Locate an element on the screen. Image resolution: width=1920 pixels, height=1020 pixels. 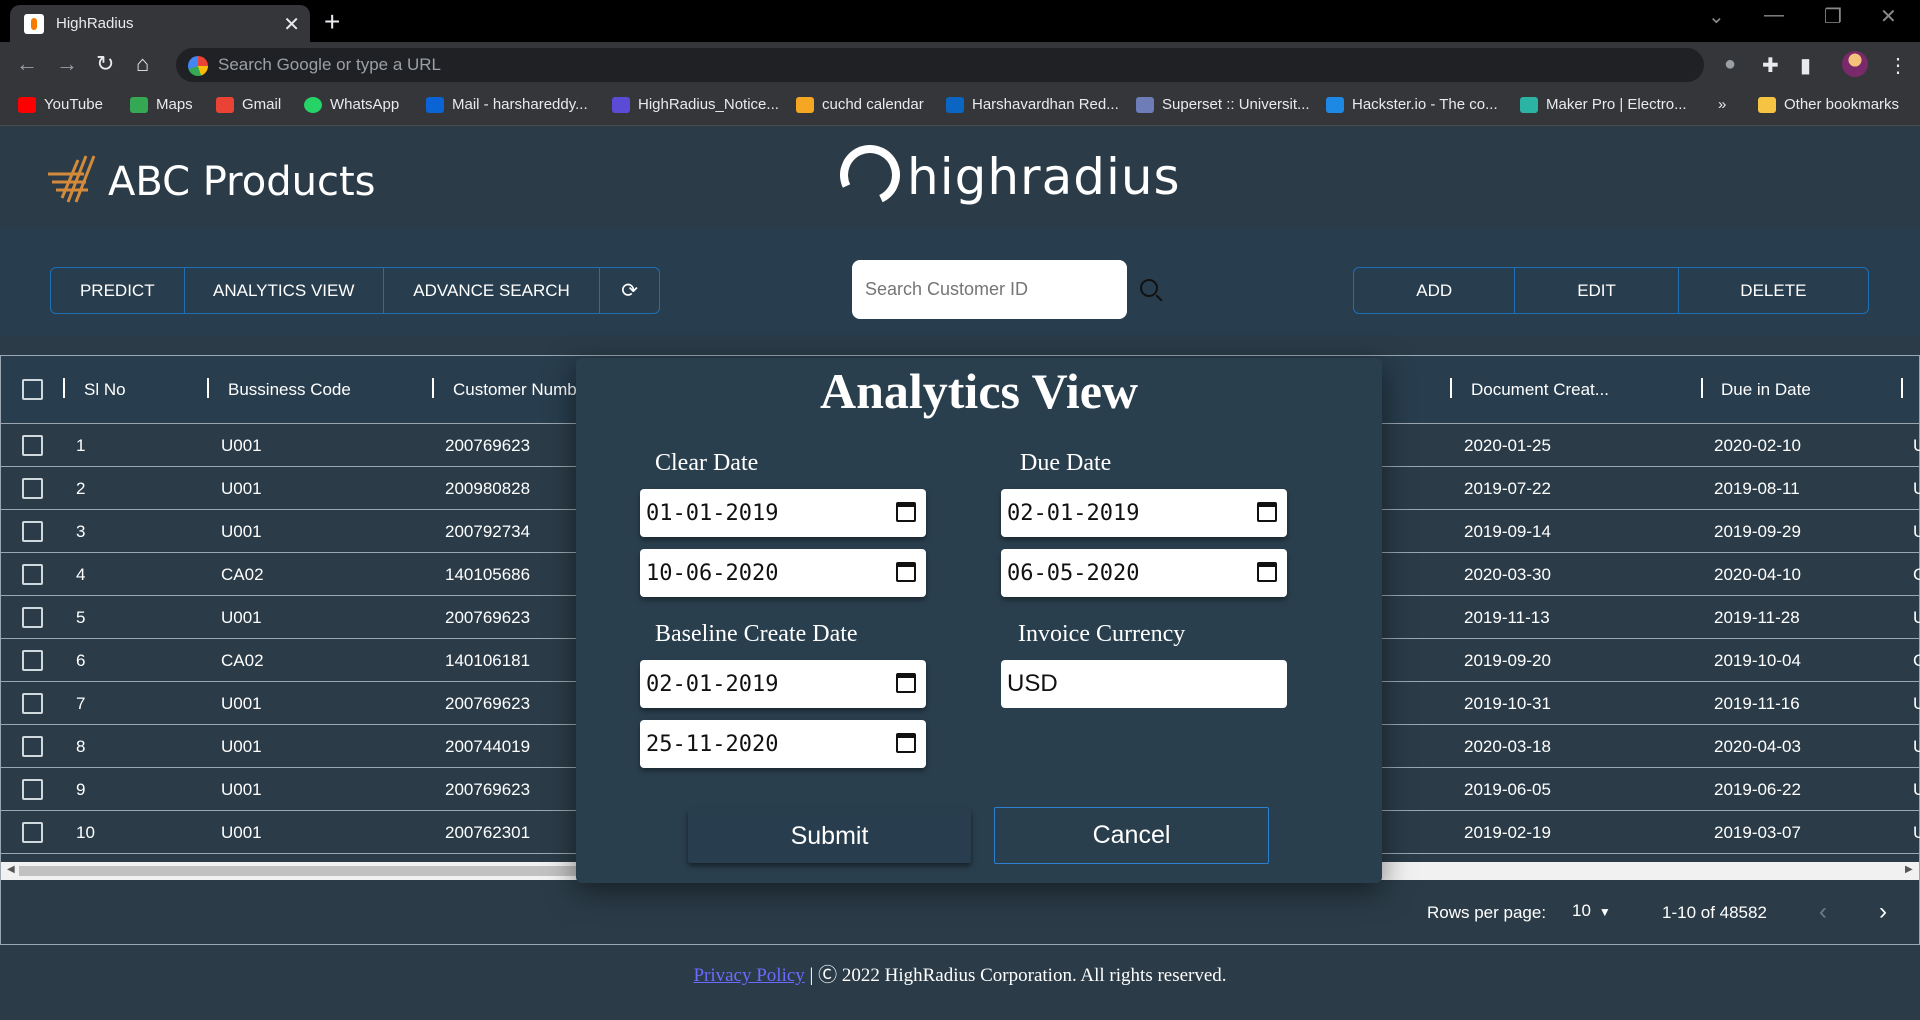
browser-tab: HighRadius ✕ is located at coordinates (160, 23).